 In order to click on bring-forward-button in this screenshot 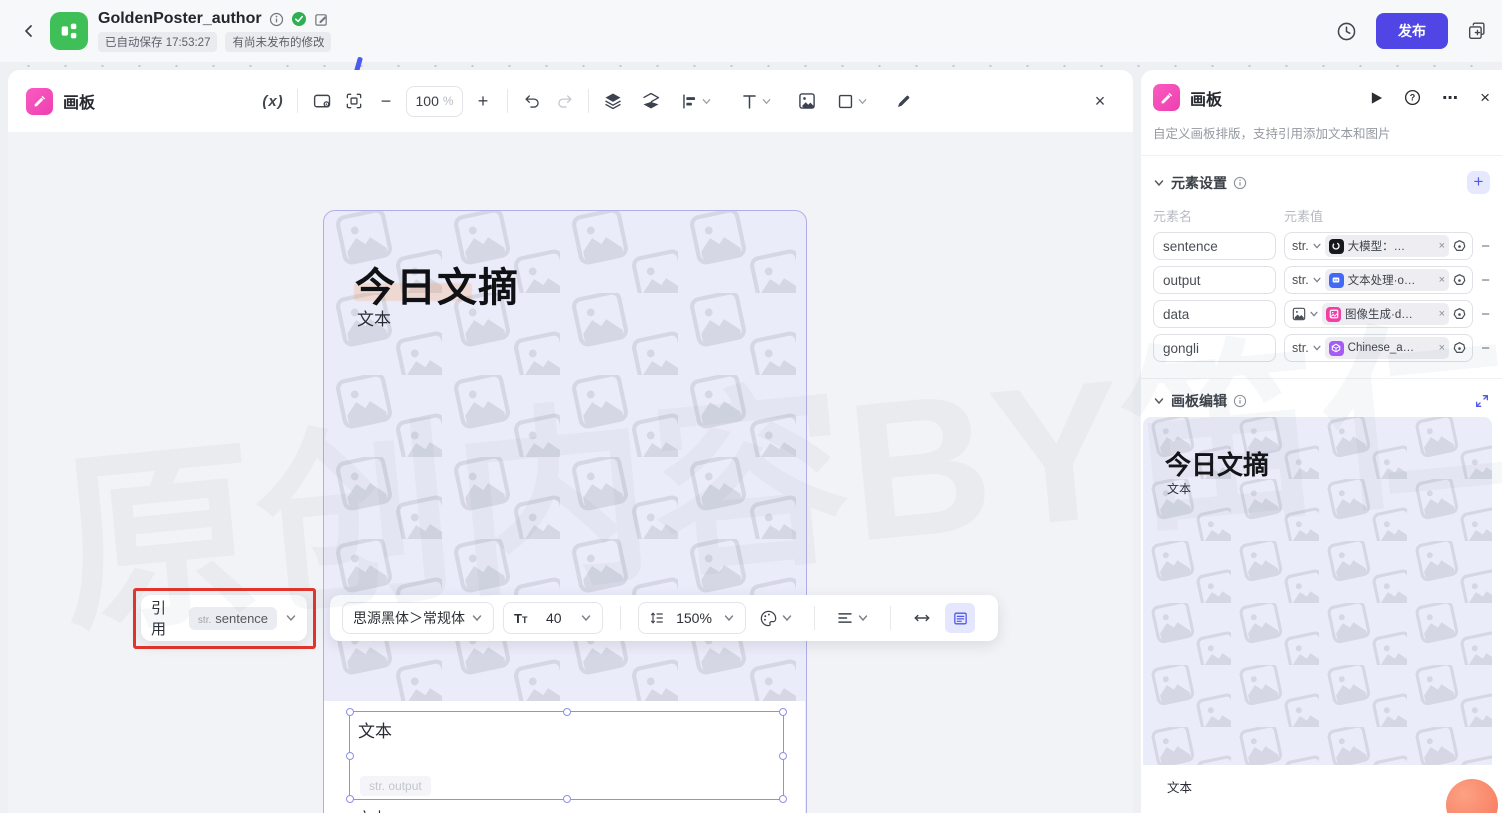, I will do `click(613, 101)`.